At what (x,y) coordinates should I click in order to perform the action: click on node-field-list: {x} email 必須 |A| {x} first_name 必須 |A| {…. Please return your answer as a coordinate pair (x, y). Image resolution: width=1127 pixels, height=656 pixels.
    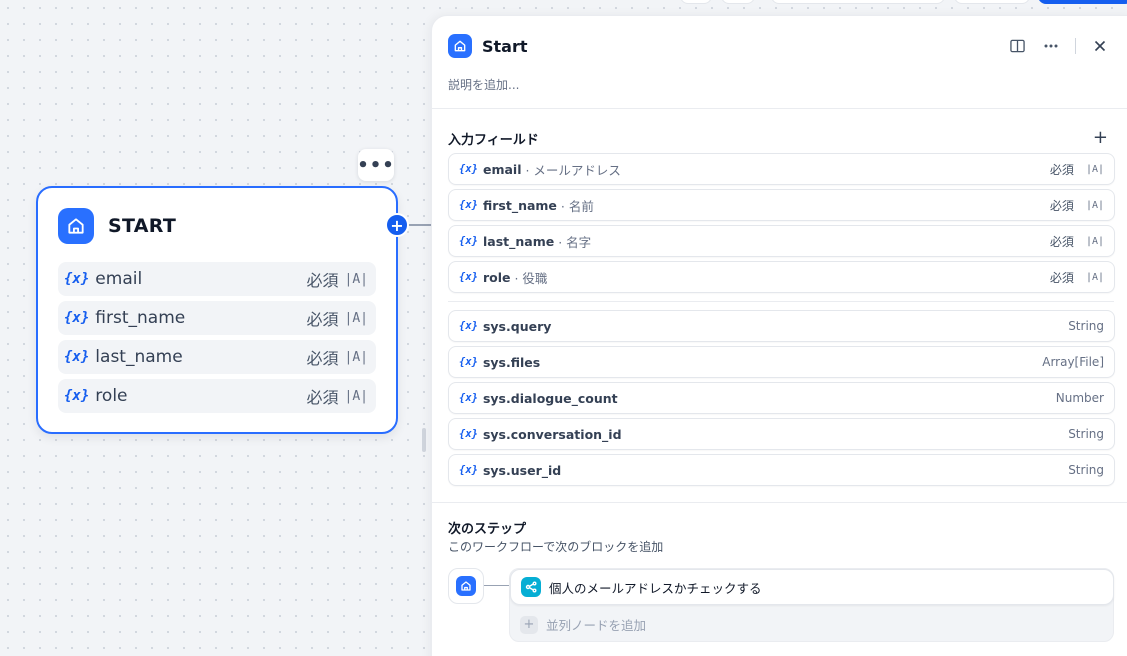
    Looking at the image, I should click on (217, 337).